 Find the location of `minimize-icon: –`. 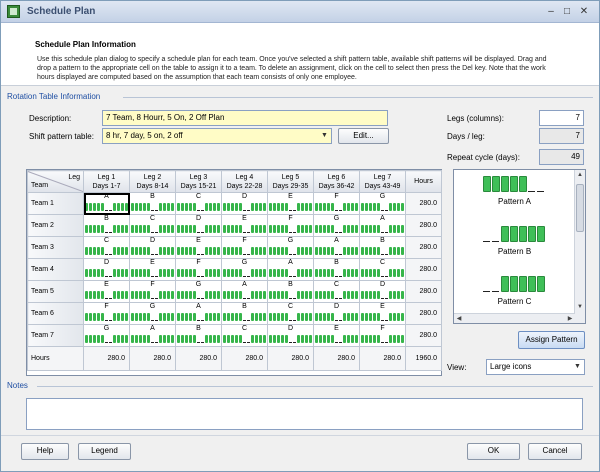

minimize-icon: – is located at coordinates (551, 12).